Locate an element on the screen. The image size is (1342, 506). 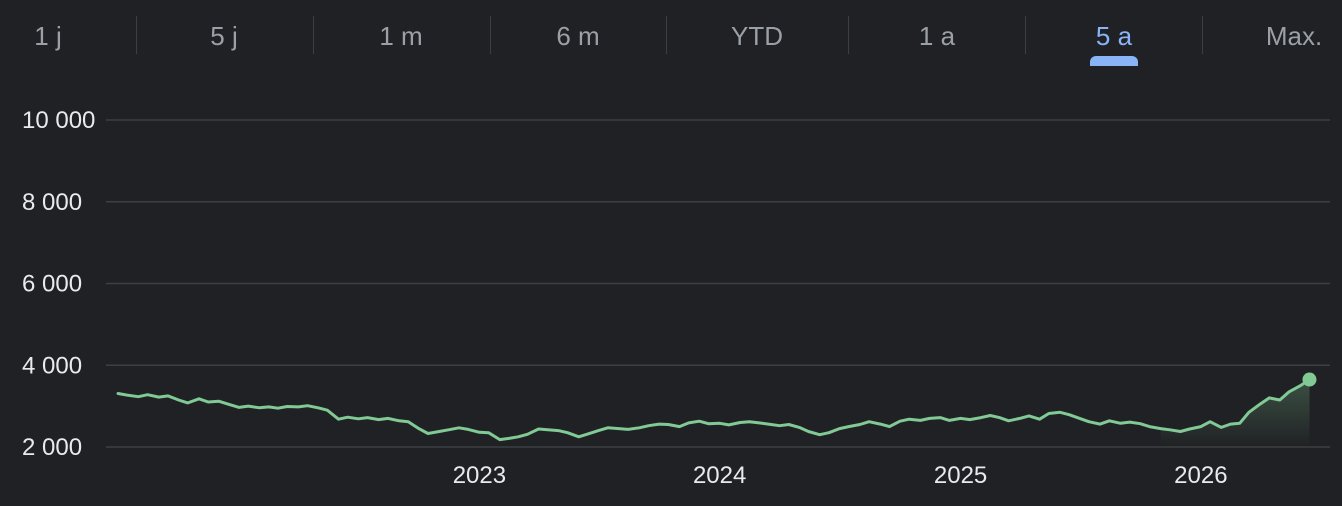
x-tick-label: 2025 is located at coordinates (960, 475).